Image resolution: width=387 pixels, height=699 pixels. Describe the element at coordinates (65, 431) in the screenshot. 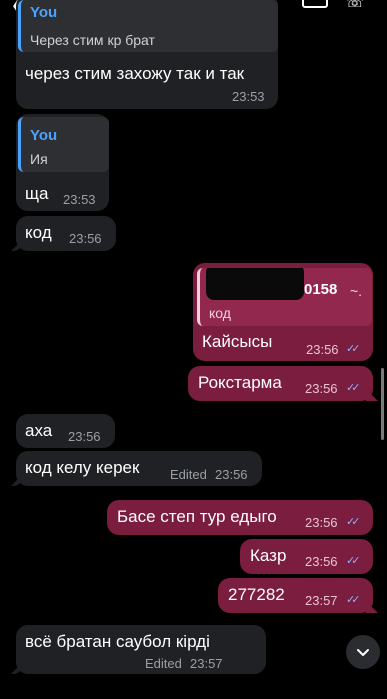

I see `message-bubble-incoming: аха 23:56` at that location.